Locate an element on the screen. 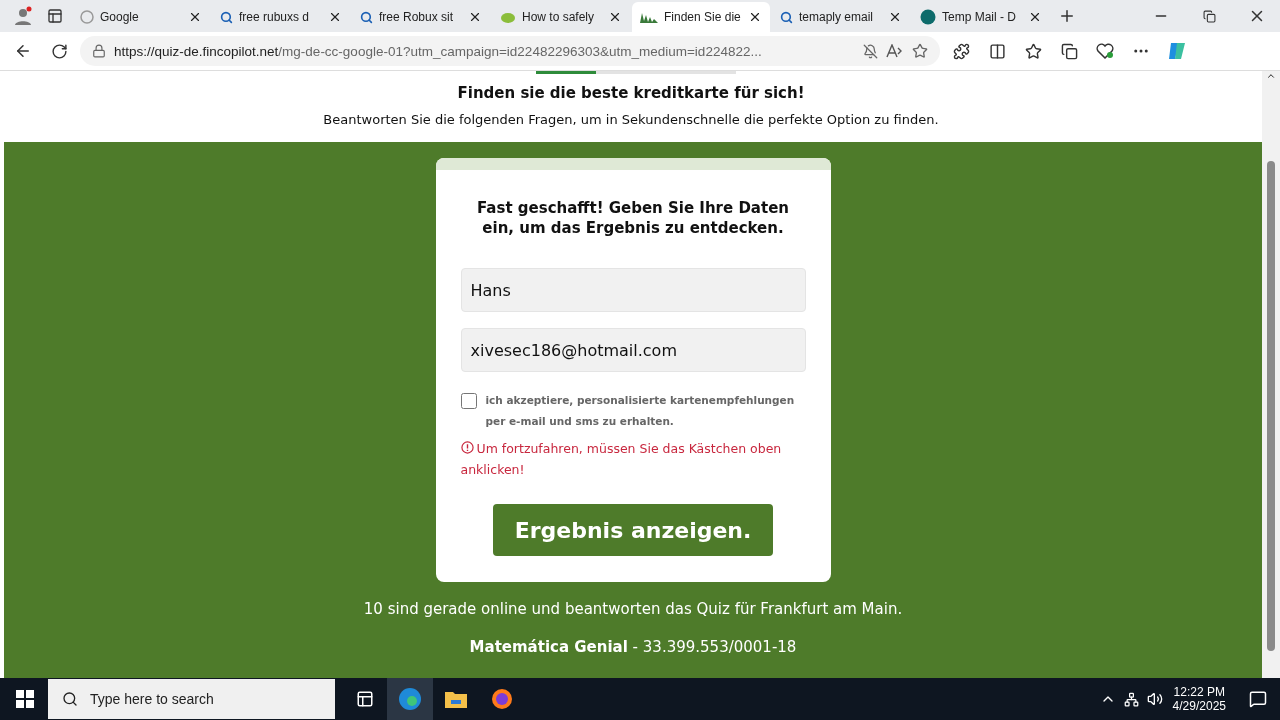 The width and height of the screenshot is (1280, 720). browser-tab: temaply email is located at coordinates (841, 17).